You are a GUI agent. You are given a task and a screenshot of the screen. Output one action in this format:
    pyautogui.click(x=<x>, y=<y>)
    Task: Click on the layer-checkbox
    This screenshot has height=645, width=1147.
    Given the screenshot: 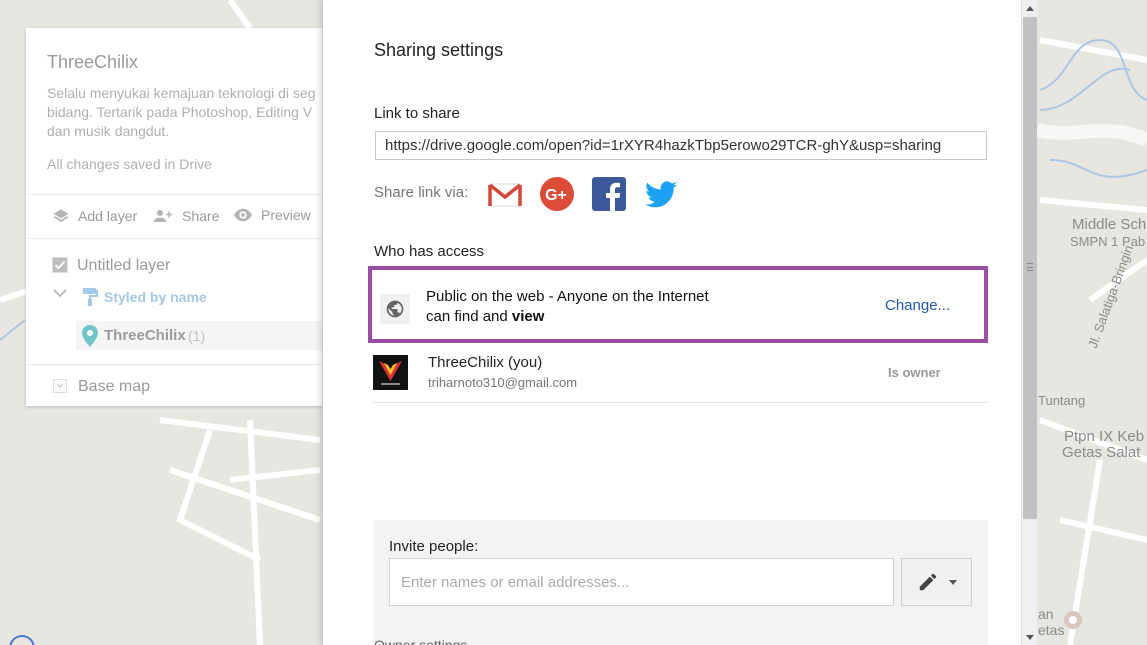 What is the action you would take?
    pyautogui.click(x=60, y=265)
    